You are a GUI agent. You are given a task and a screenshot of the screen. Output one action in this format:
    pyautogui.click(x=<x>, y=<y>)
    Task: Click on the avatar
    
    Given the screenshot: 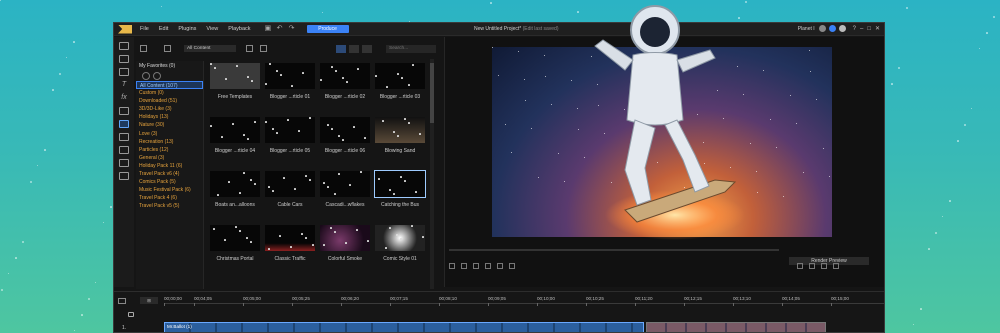 What is the action you would take?
    pyautogui.click(x=822, y=28)
    